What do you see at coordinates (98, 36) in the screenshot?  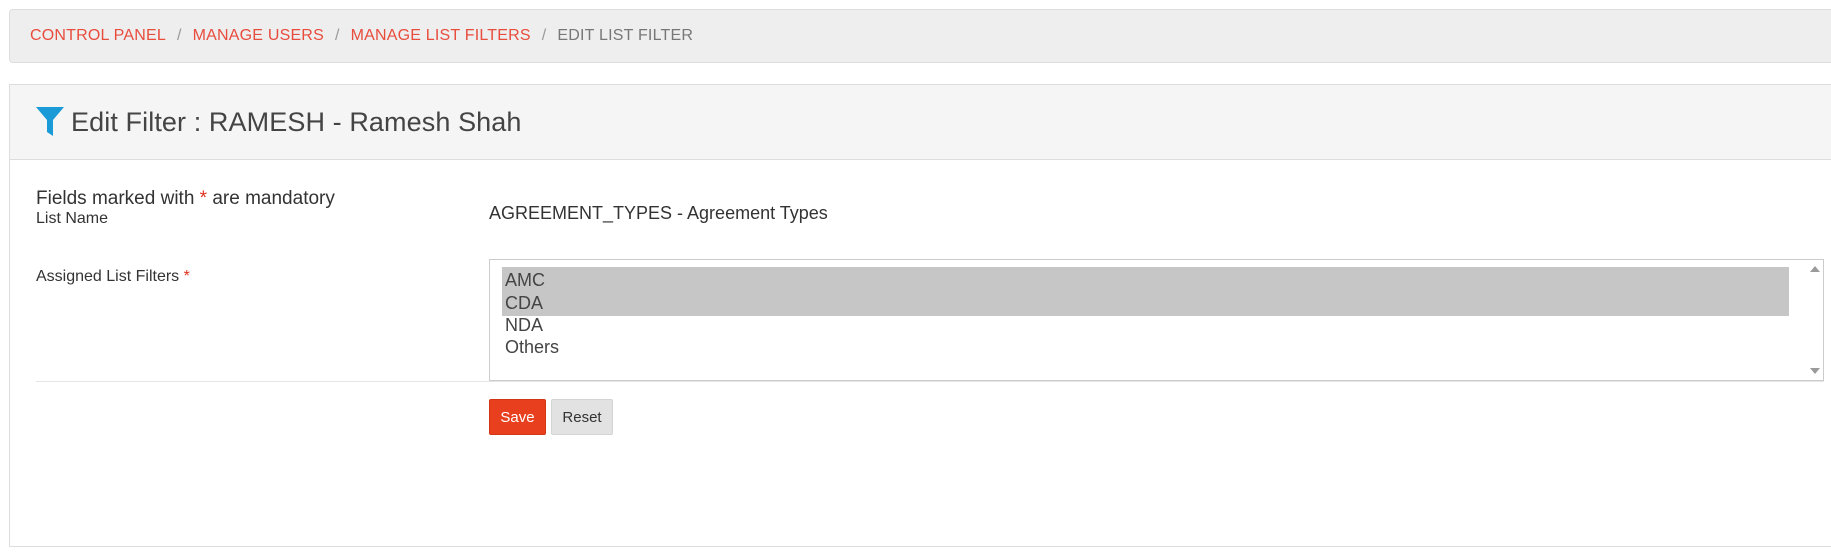 I see `breadcrumb-control-panel: CONTROL PANEL` at bounding box center [98, 36].